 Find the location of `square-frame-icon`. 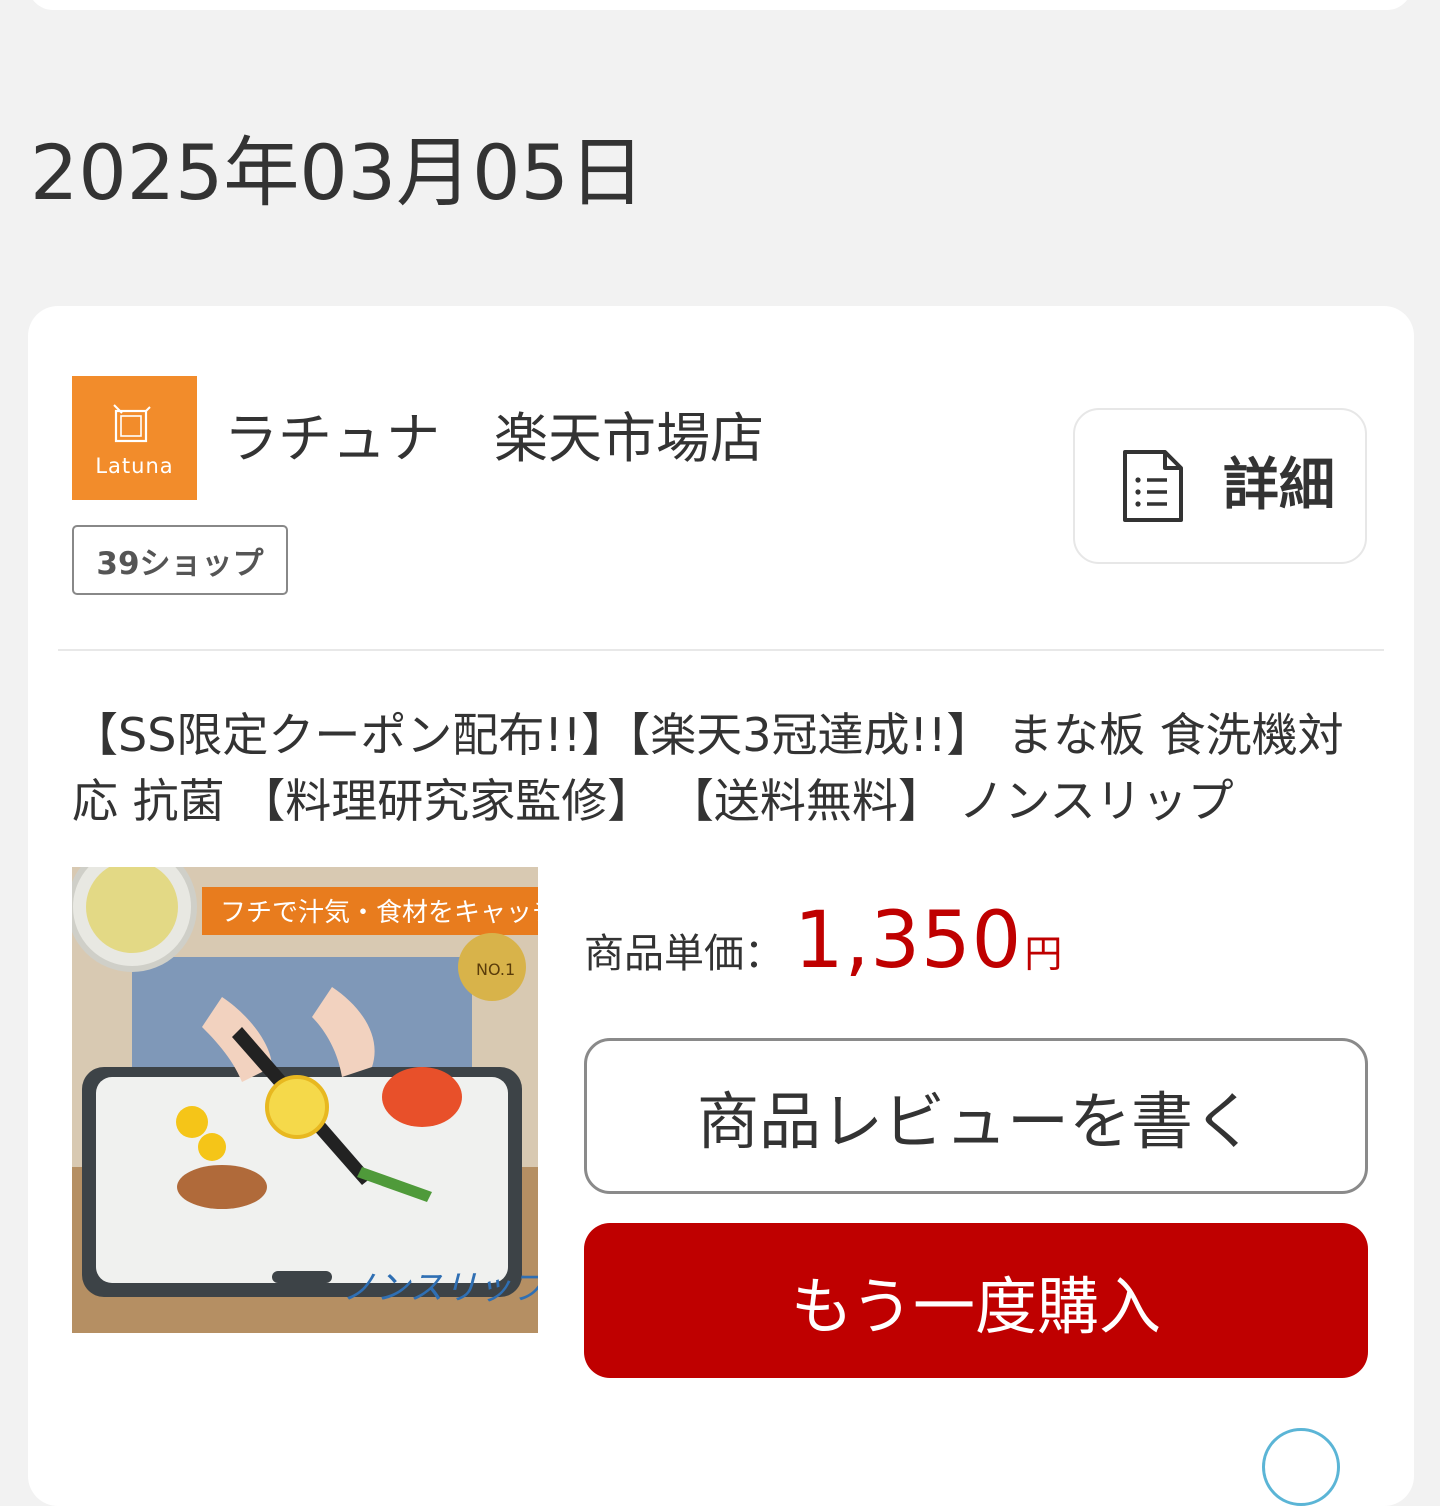

square-frame-icon is located at coordinates (132, 423).